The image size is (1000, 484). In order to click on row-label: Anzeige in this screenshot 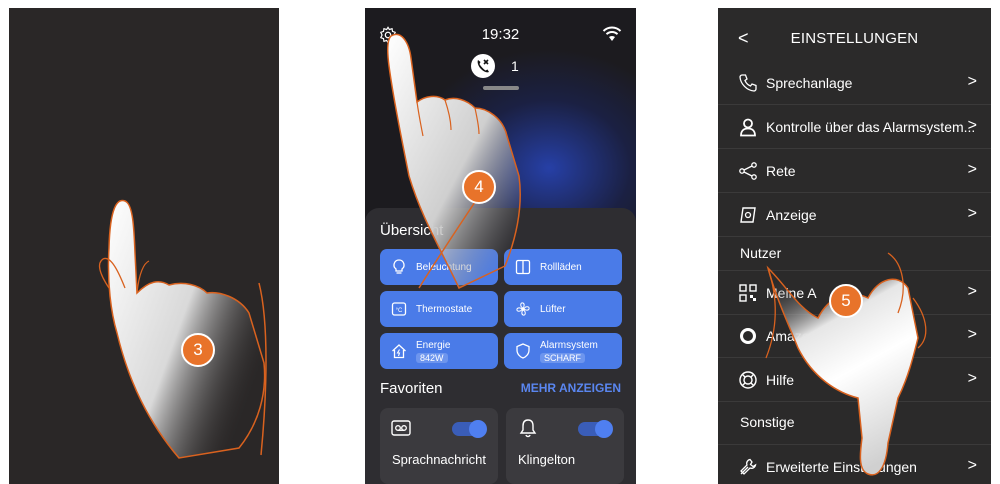, I will do `click(791, 214)`.